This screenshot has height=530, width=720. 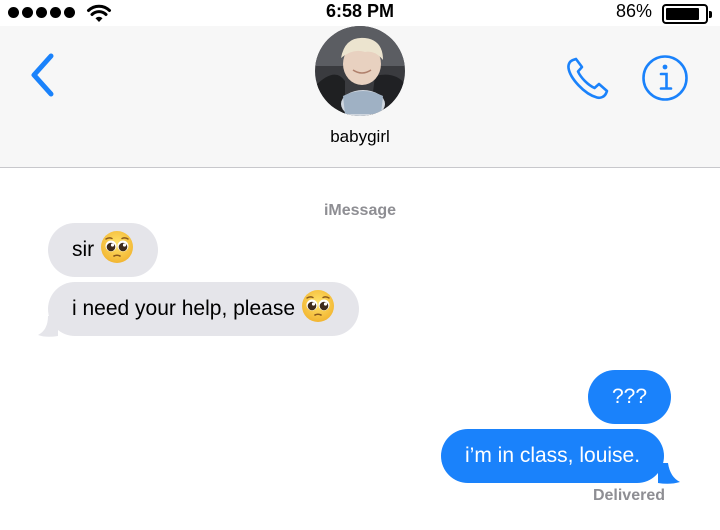 I want to click on message-text: i’m in class, louise., so click(x=553, y=455).